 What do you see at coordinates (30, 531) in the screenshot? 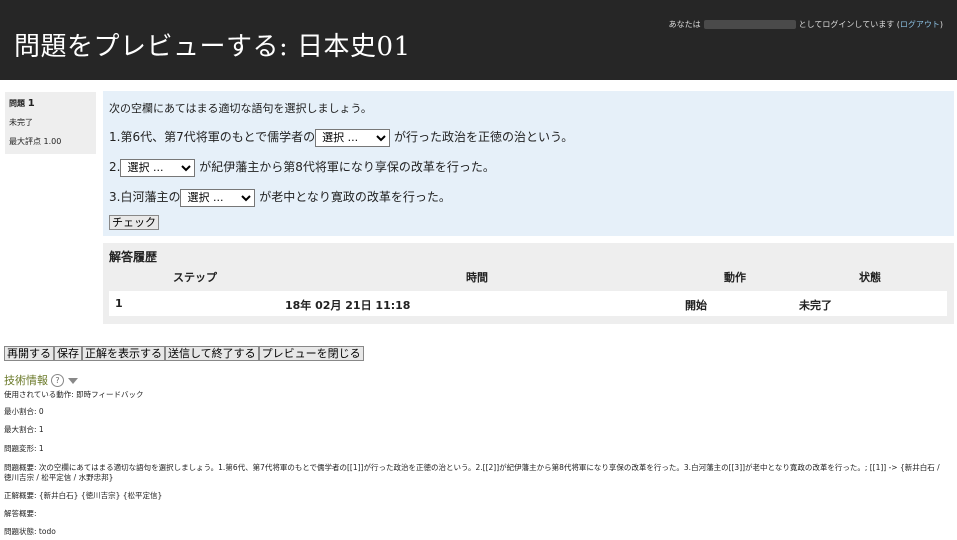
I see `tech-question-state: 問題状態: todo` at bounding box center [30, 531].